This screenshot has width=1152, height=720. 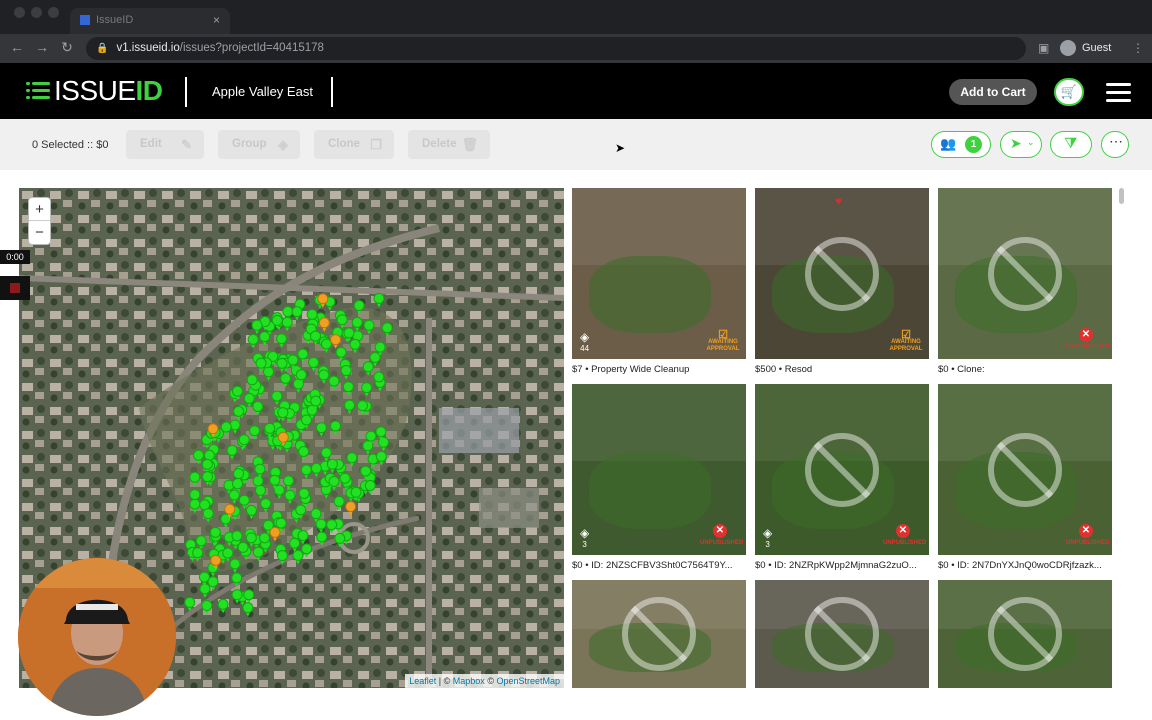 I want to click on issue-card: ✕ UNPUBLISHED $0 • Clone:, so click(x=1025, y=281).